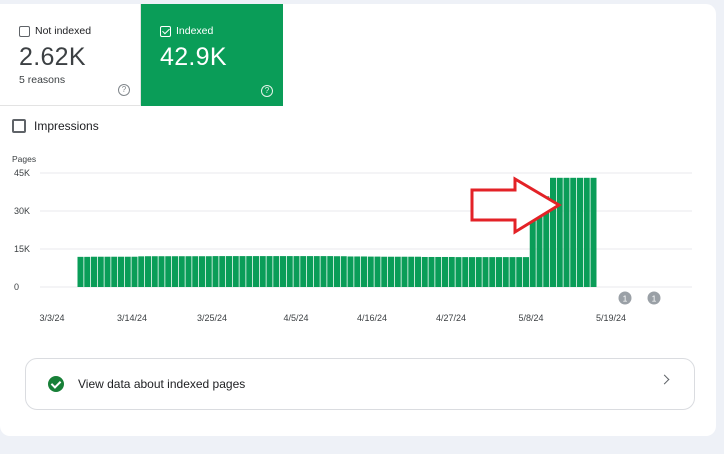 The width and height of the screenshot is (724, 454). What do you see at coordinates (132, 318) in the screenshot?
I see `x-tick-label: 3/14/24` at bounding box center [132, 318].